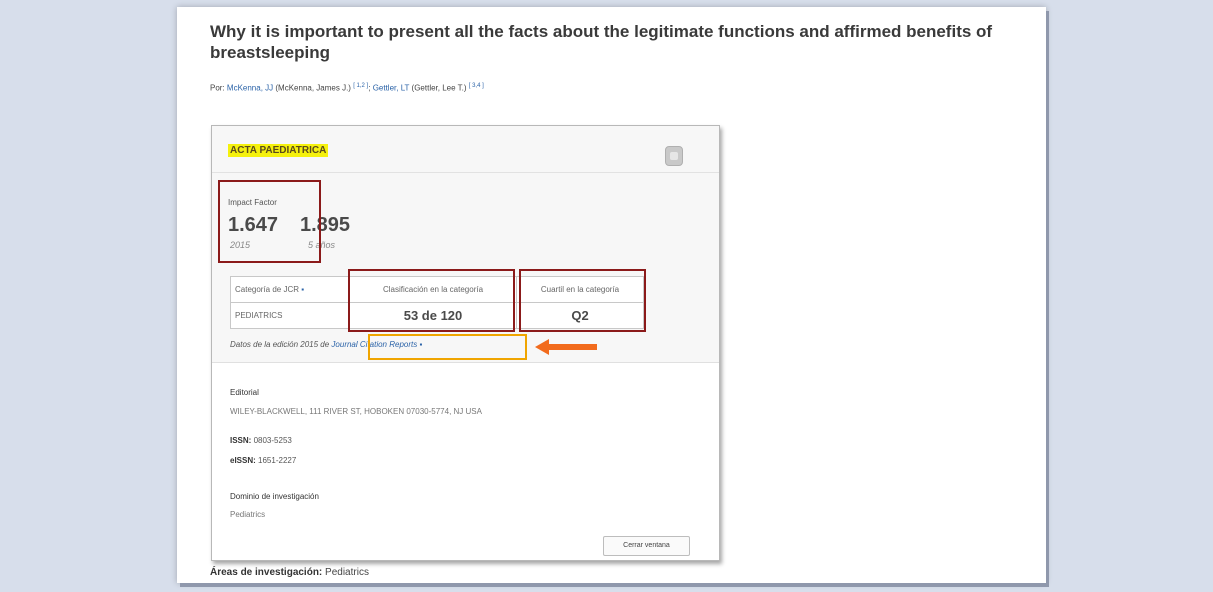 The width and height of the screenshot is (1213, 592). I want to click on edition-text: Datos de la edición 2015 de, so click(280, 344).